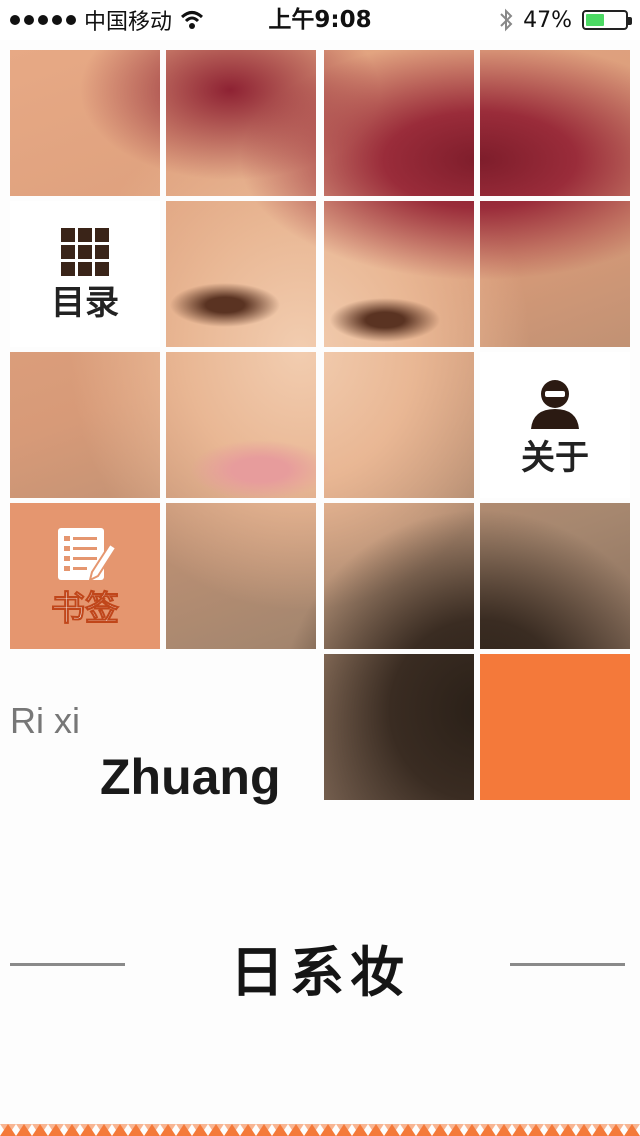 This screenshot has width=640, height=1136. I want to click on catalog-button: 目录, so click(85, 274).